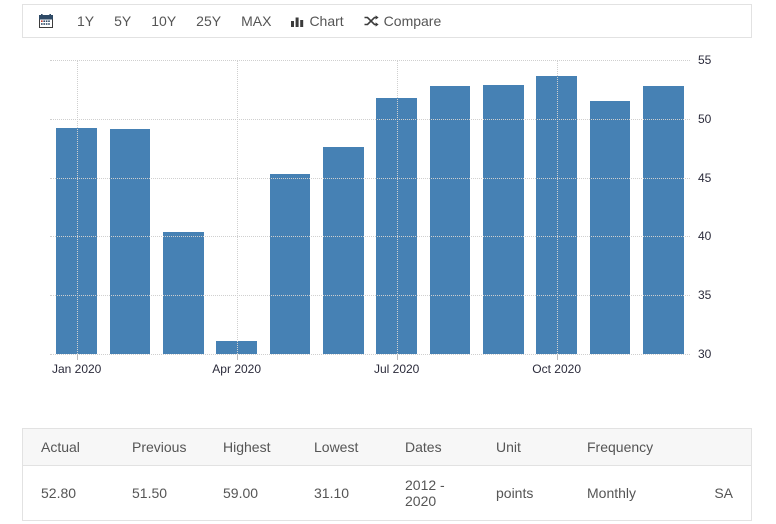 The image size is (776, 524). What do you see at coordinates (705, 354) in the screenshot?
I see `y-axis-tick-label: 30` at bounding box center [705, 354].